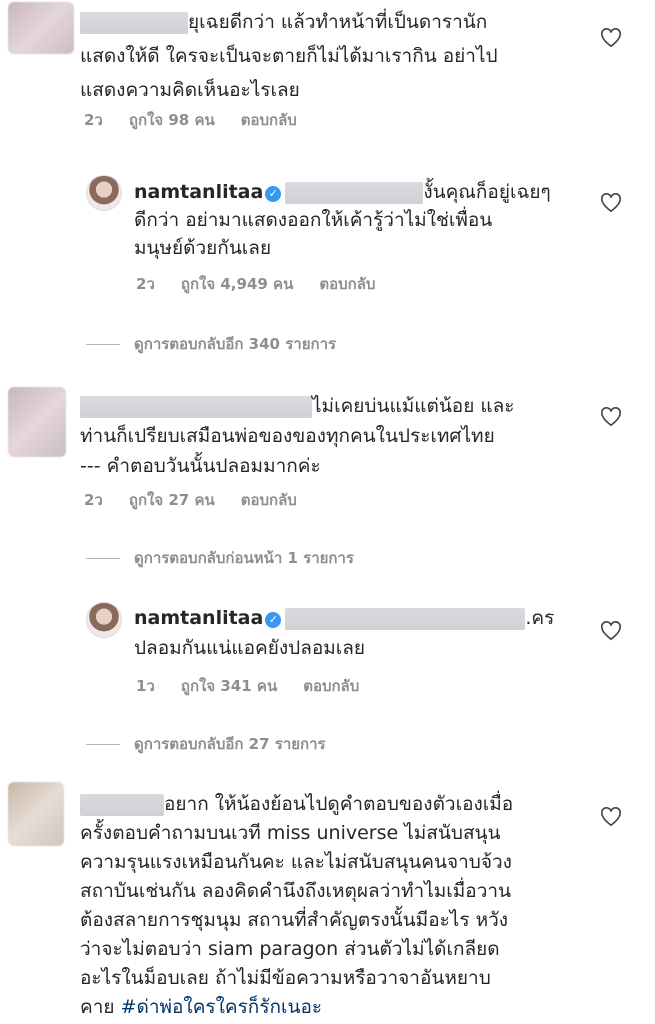 Image resolution: width=655 pixels, height=1024 pixels. What do you see at coordinates (229, 686) in the screenshot?
I see `like-count: ถูกใจ 341 คน` at bounding box center [229, 686].